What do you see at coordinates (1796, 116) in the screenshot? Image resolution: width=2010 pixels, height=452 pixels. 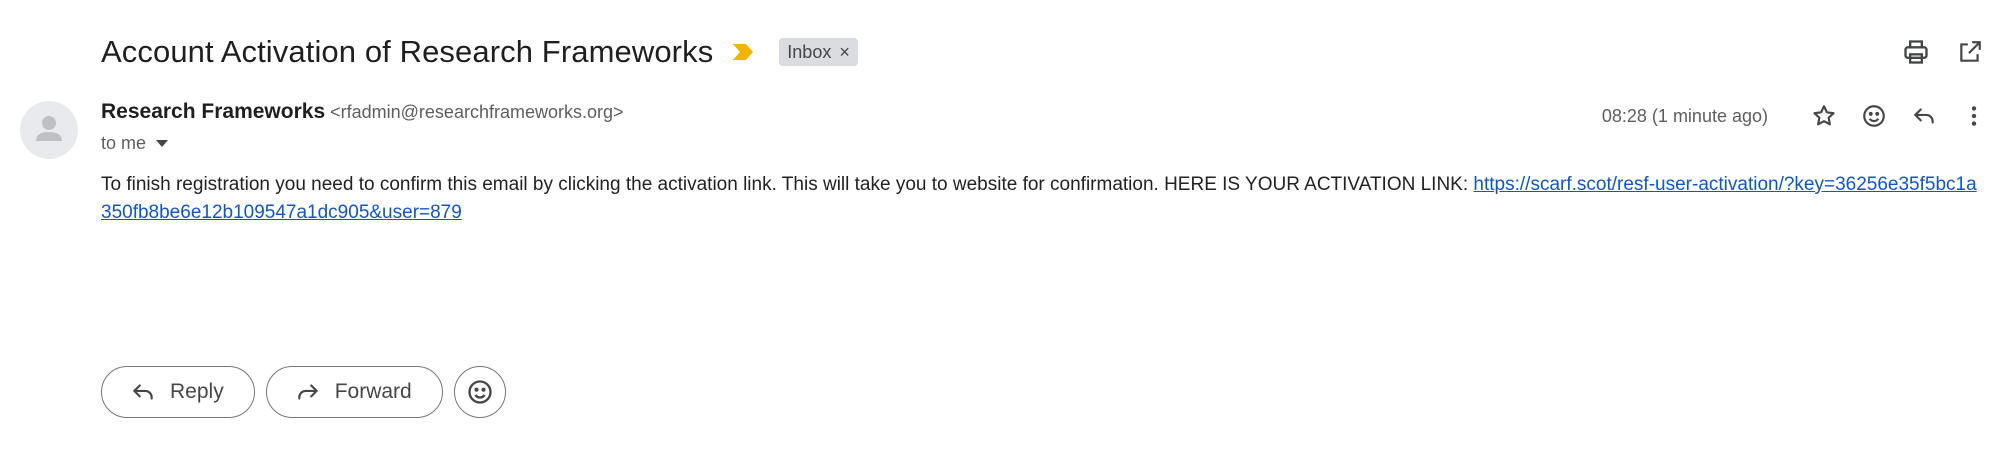 I see `message-meta: 08:28 (1 minute ago)` at bounding box center [1796, 116].